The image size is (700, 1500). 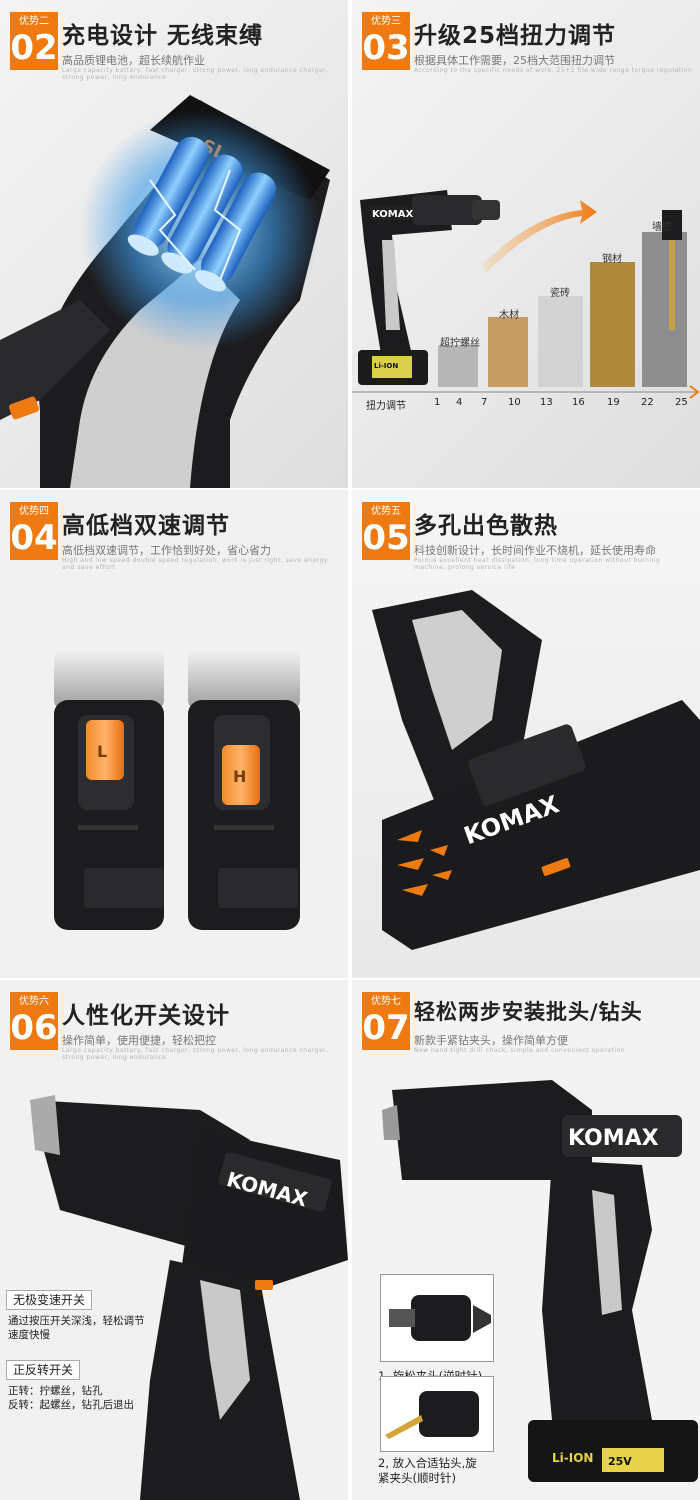 What do you see at coordinates (239, 776) in the screenshot?
I see `speed-mark-high: H` at bounding box center [239, 776].